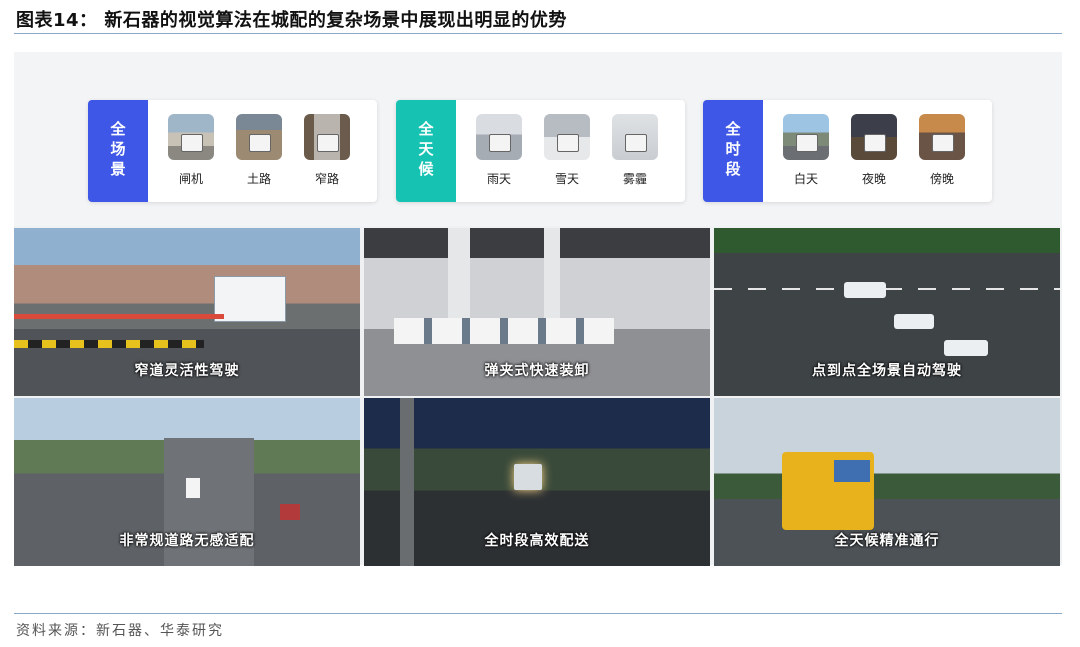  I want to click on time-item-dusk: 傍晚, so click(942, 150).